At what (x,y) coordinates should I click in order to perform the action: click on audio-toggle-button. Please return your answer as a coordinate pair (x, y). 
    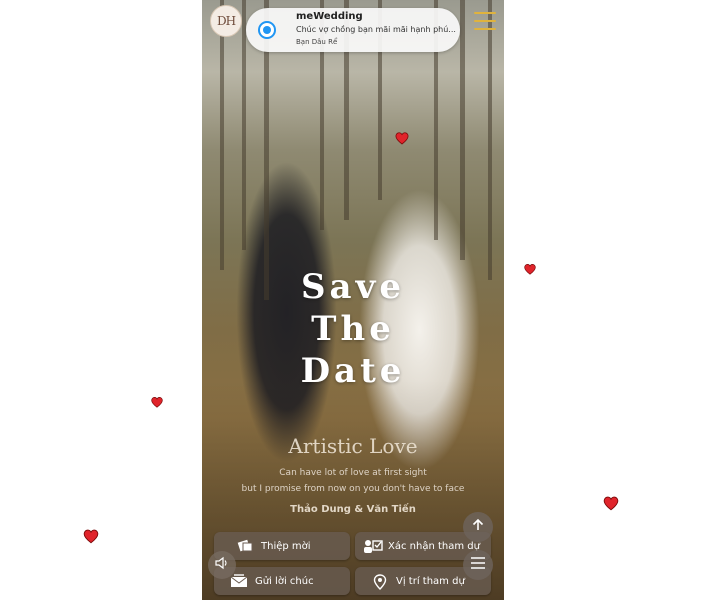
    Looking at the image, I should click on (222, 565).